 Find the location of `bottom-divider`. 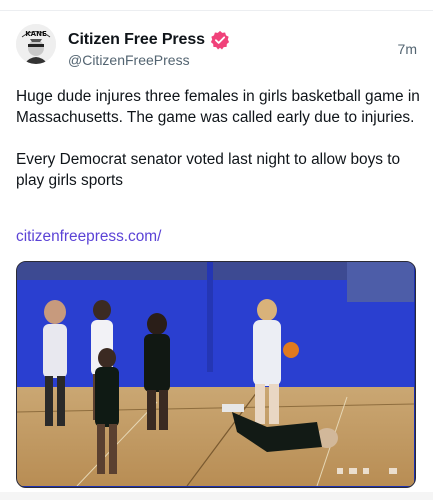

bottom-divider is located at coordinates (216, 496).